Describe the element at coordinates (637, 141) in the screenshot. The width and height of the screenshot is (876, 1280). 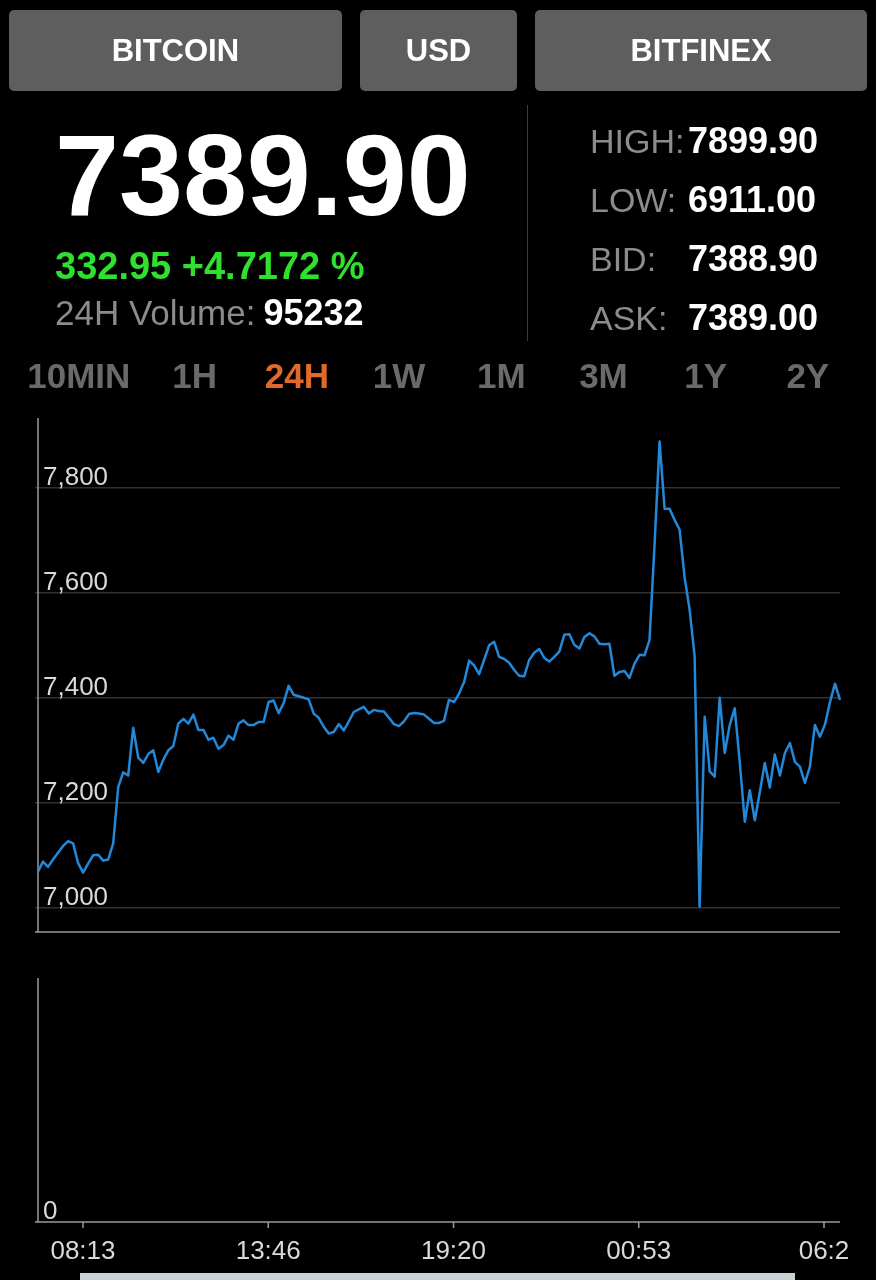
I see `stat-label: HIGH:` at that location.